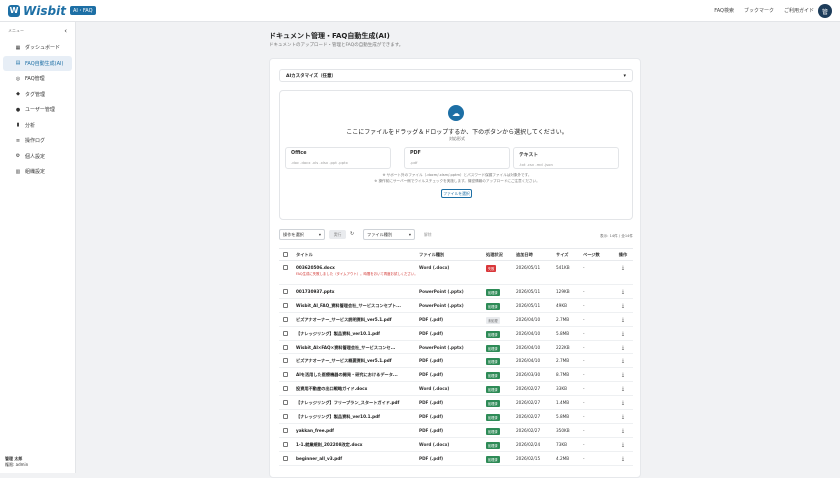  I want to click on document-title: ビズアナオーナー_サービス説明資料_ver5.1.pdf, so click(357, 320).